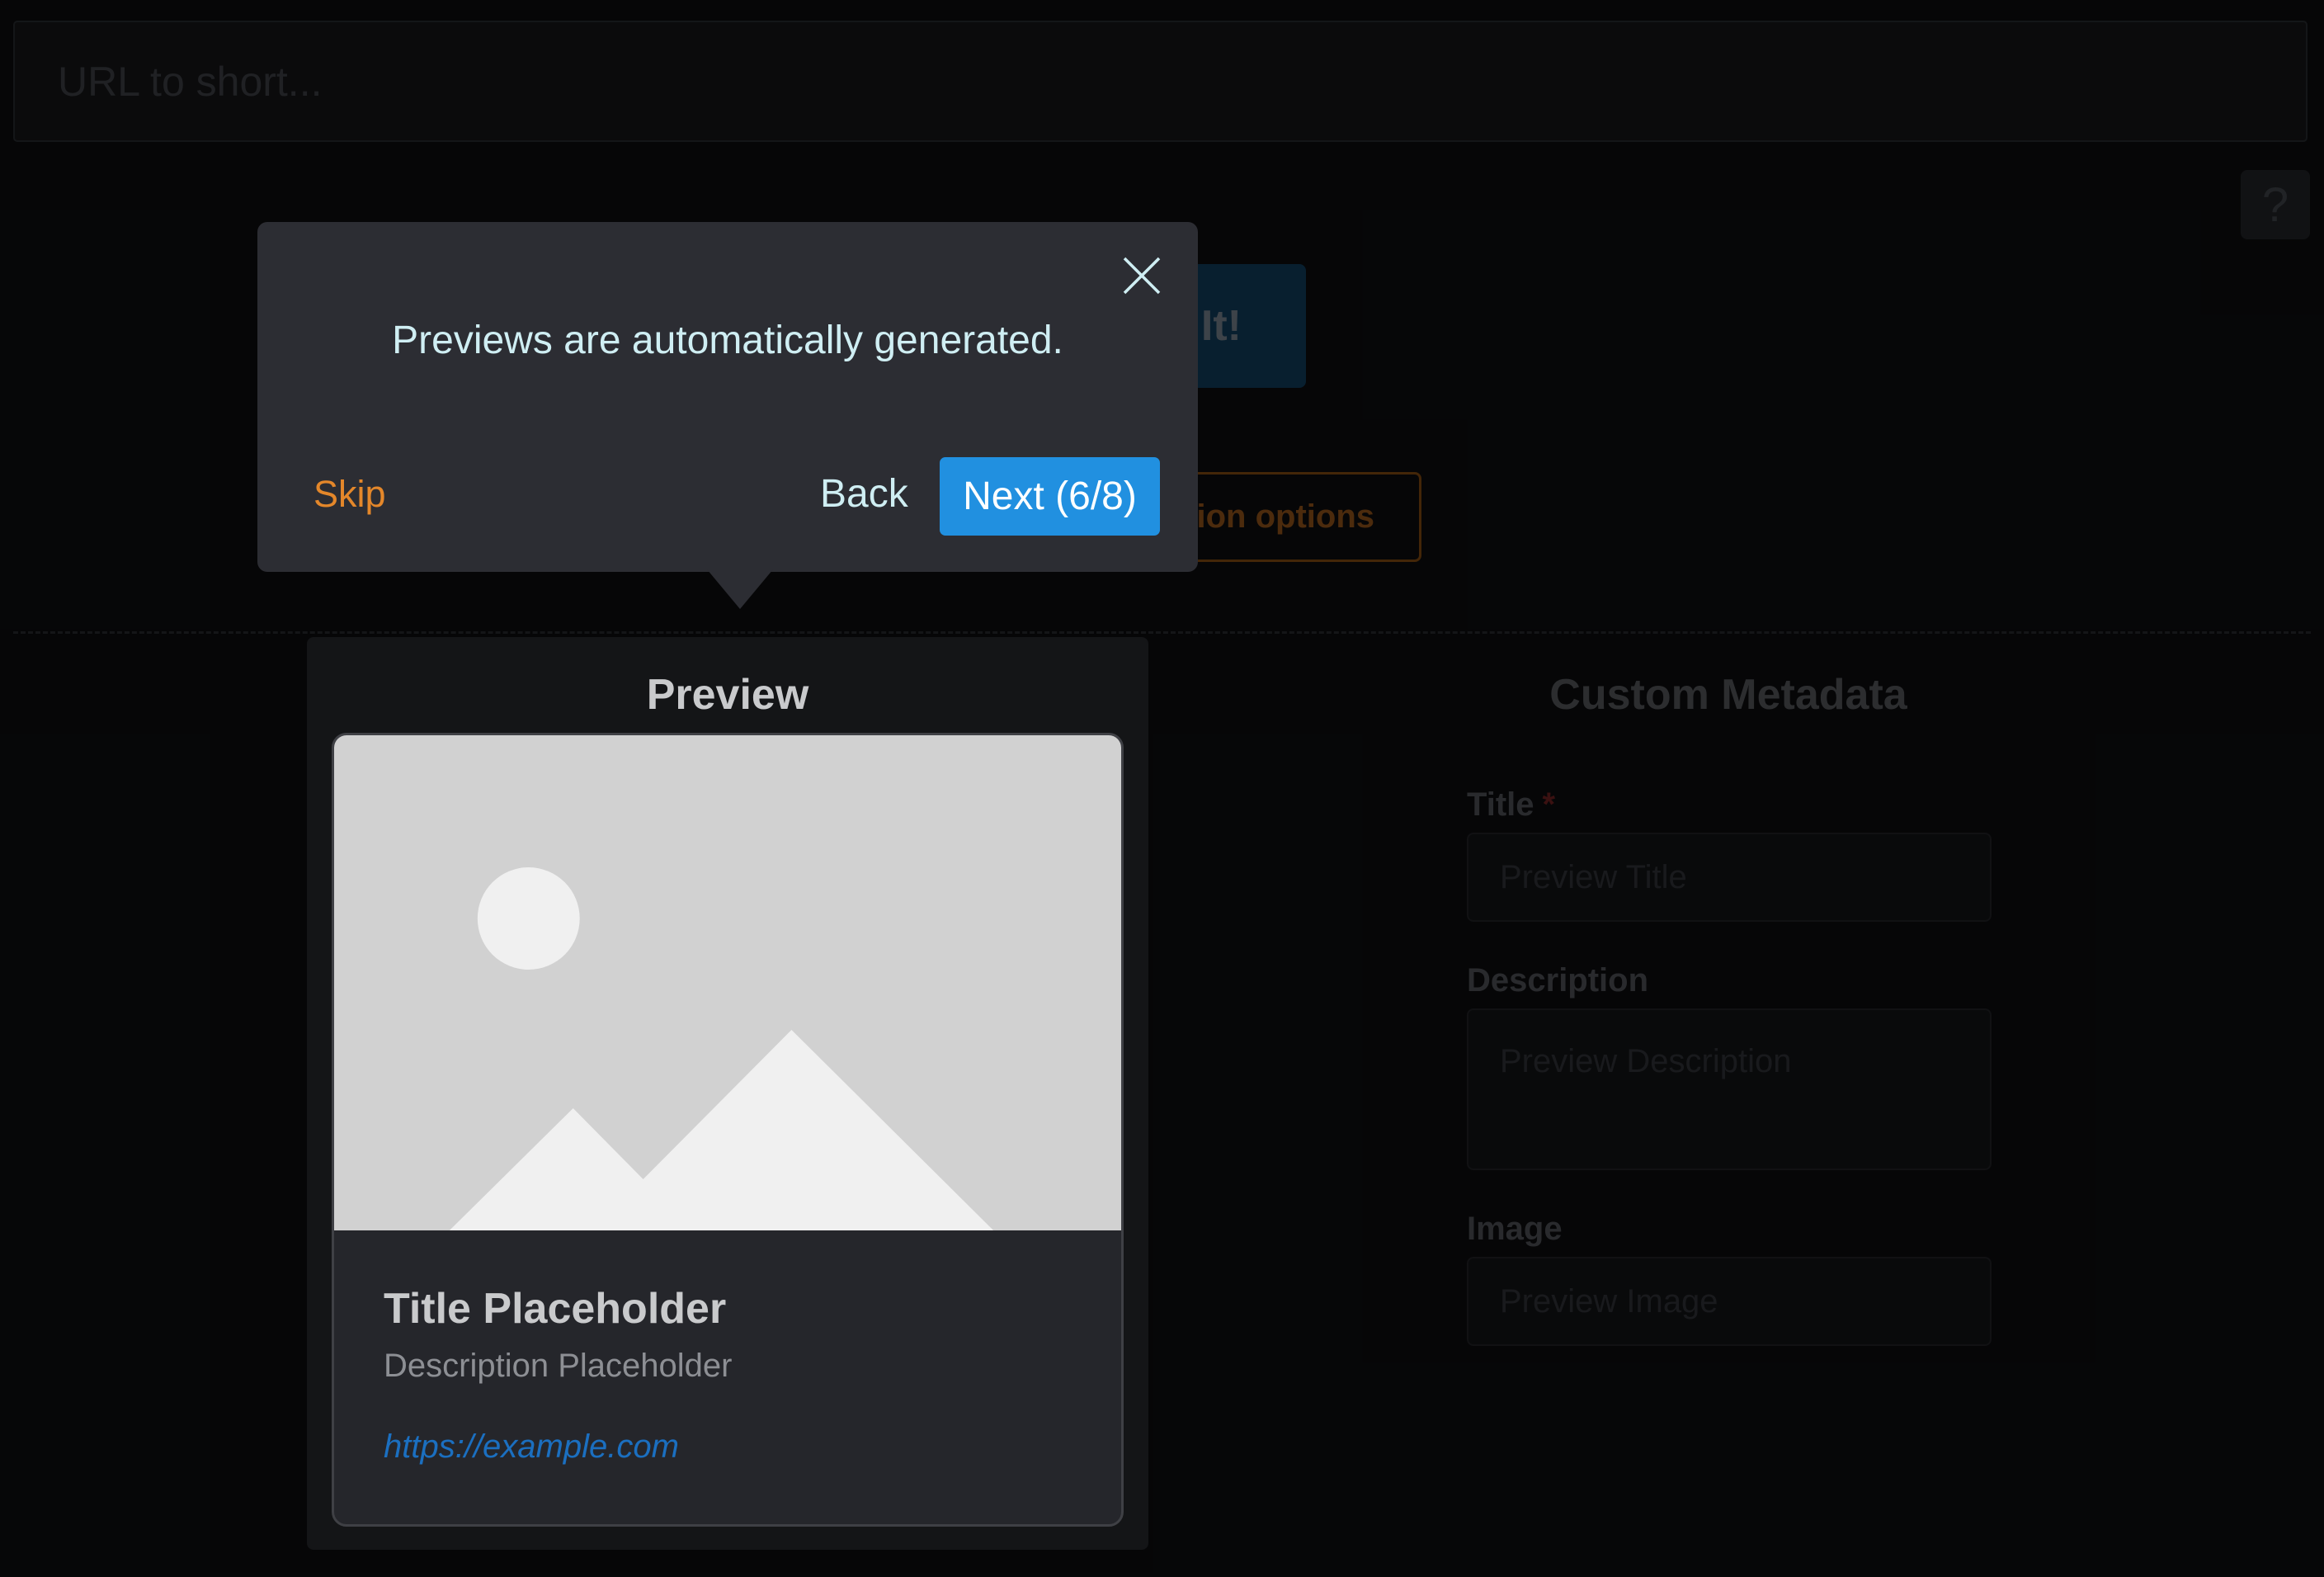  What do you see at coordinates (555, 1309) in the screenshot?
I see `card-title: Title Placeholder` at bounding box center [555, 1309].